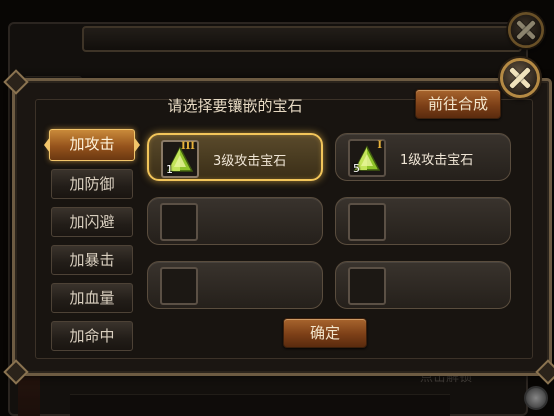 This screenshot has width=554, height=416. Describe the element at coordinates (250, 161) in the screenshot. I see `gem-name: 3级攻击宝石` at that location.